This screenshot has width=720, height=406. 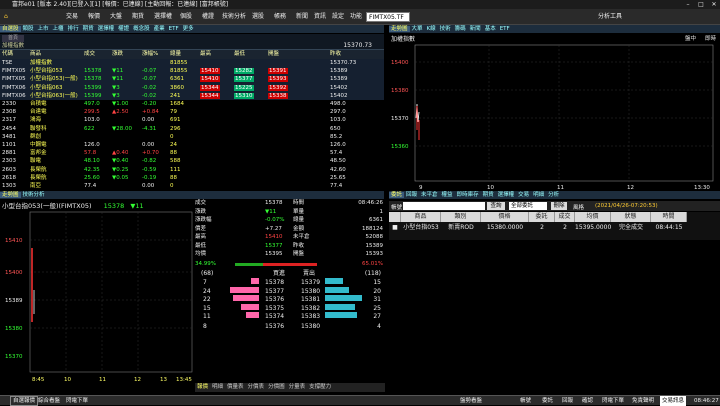 I want to click on tab-fund: 基本, so click(x=490, y=29).